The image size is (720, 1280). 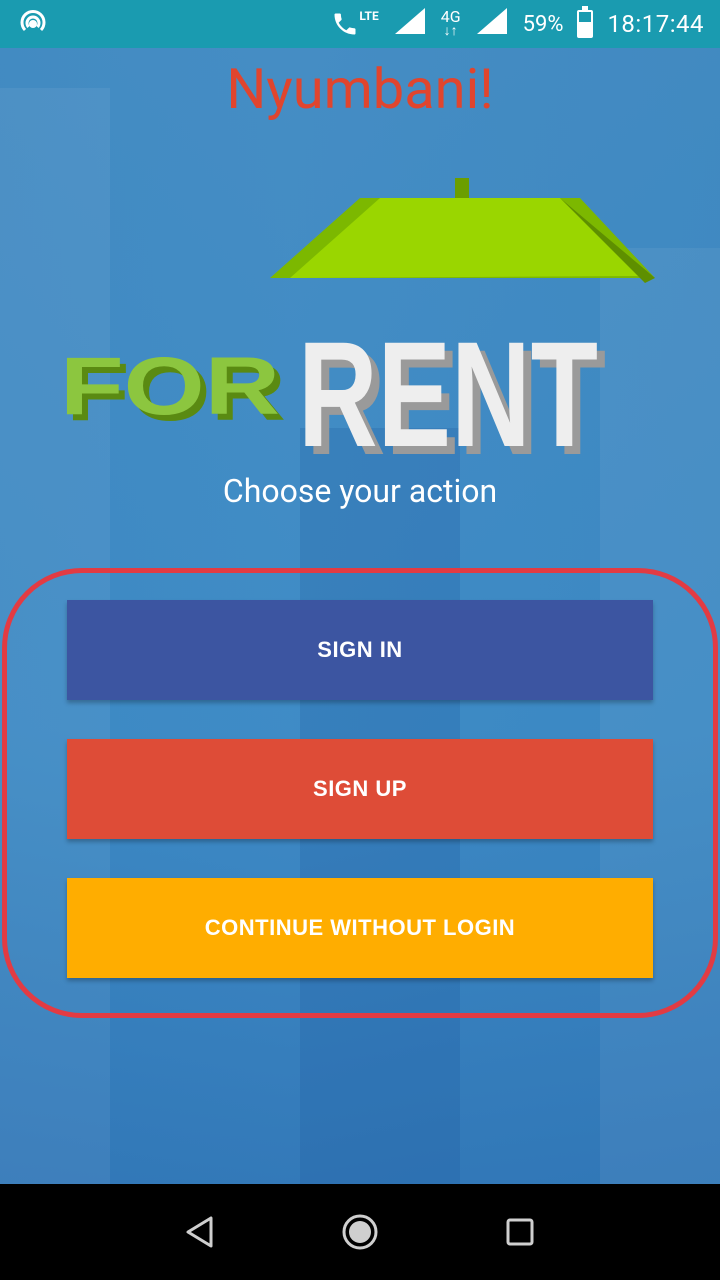 What do you see at coordinates (450, 31) in the screenshot?
I see `data-arrows-icon: ↓↑` at bounding box center [450, 31].